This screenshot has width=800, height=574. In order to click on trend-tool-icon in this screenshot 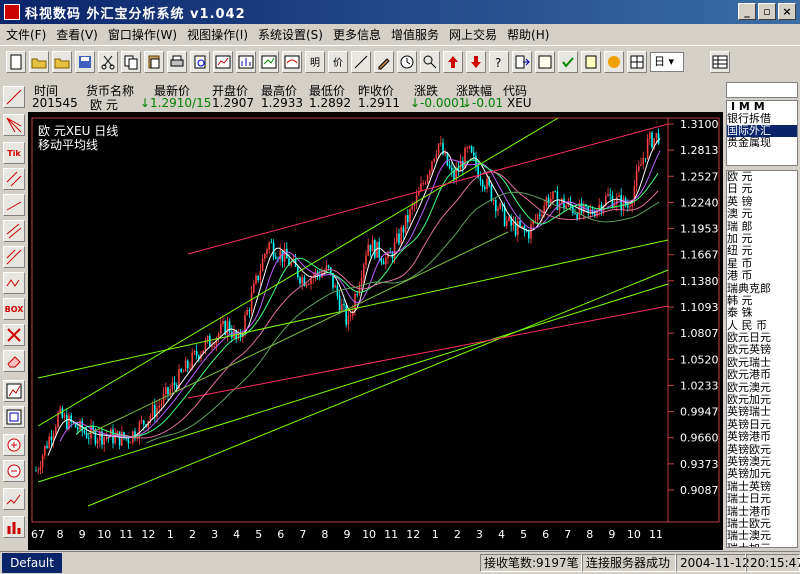, I will do `click(361, 61)`.